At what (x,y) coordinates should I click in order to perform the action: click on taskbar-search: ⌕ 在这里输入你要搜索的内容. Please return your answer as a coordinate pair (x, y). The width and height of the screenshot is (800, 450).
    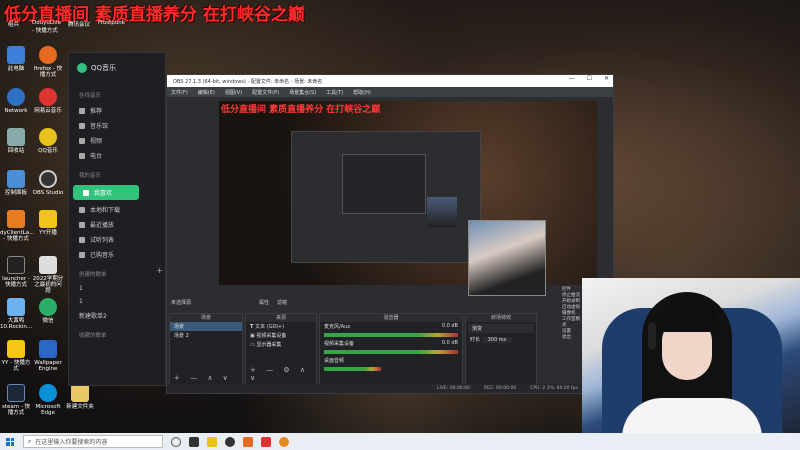
    Looking at the image, I should click on (93, 441).